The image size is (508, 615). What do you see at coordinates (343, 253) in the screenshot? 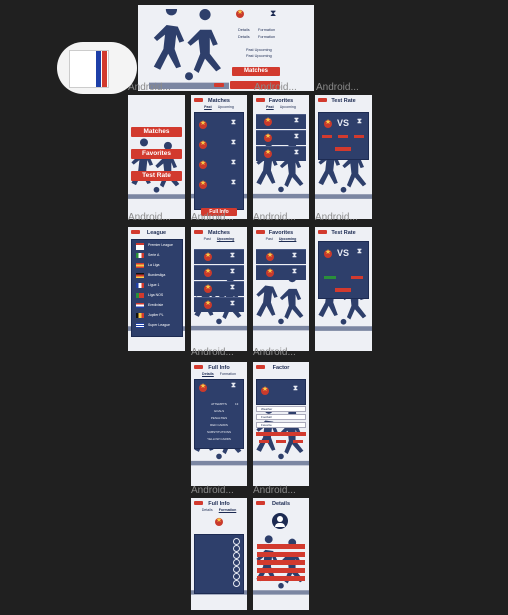
I see `vs-label: VS` at bounding box center [343, 253].